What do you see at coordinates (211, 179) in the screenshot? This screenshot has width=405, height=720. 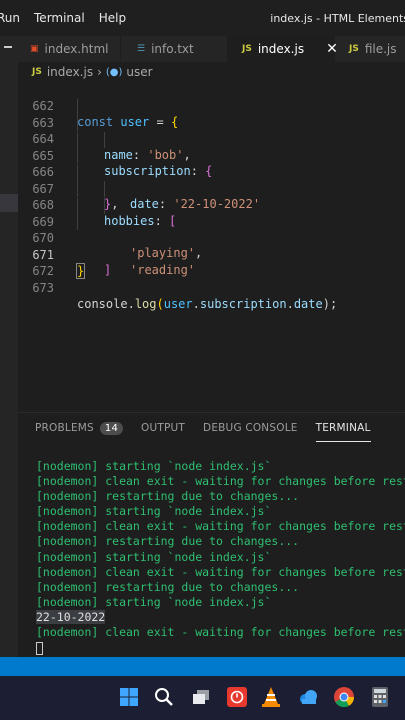 I see `code-line: 666 },` at bounding box center [211, 179].